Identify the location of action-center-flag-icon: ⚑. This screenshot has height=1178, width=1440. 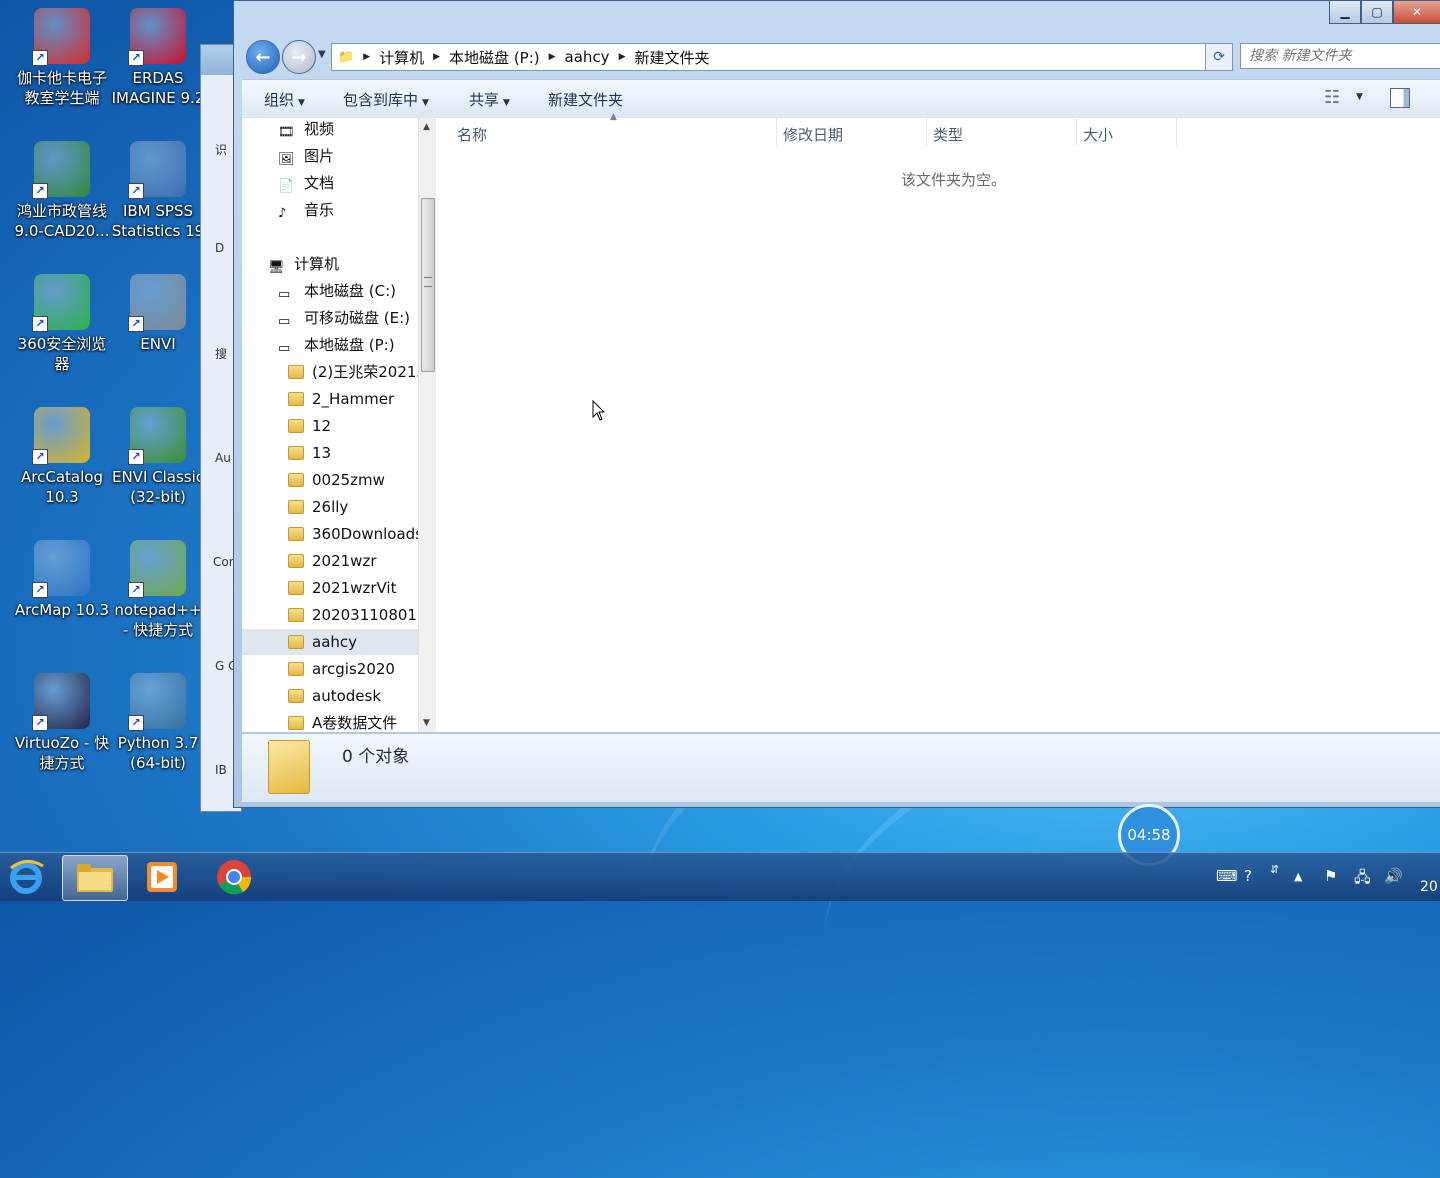
(1330, 876).